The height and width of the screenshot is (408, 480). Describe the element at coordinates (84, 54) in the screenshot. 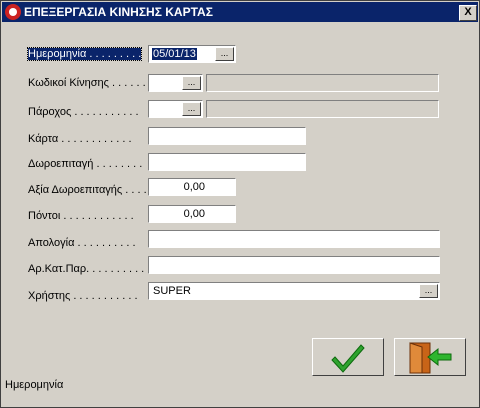

I see `date-label: Ημερομηνία . . . . . . . . .` at that location.